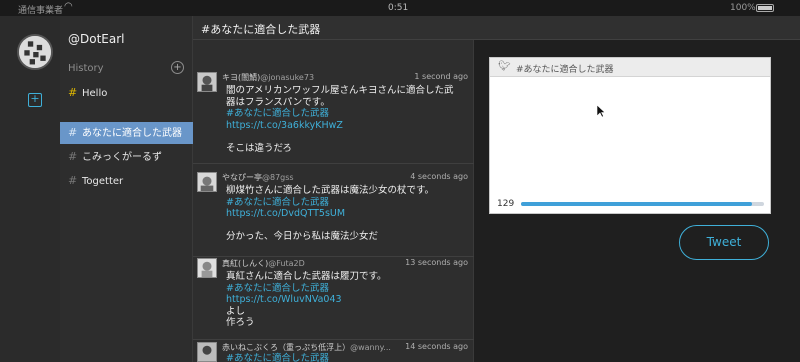 This screenshot has width=800, height=362. I want to click on sidebar-item-label: あなたに適合した武器, so click(132, 133).